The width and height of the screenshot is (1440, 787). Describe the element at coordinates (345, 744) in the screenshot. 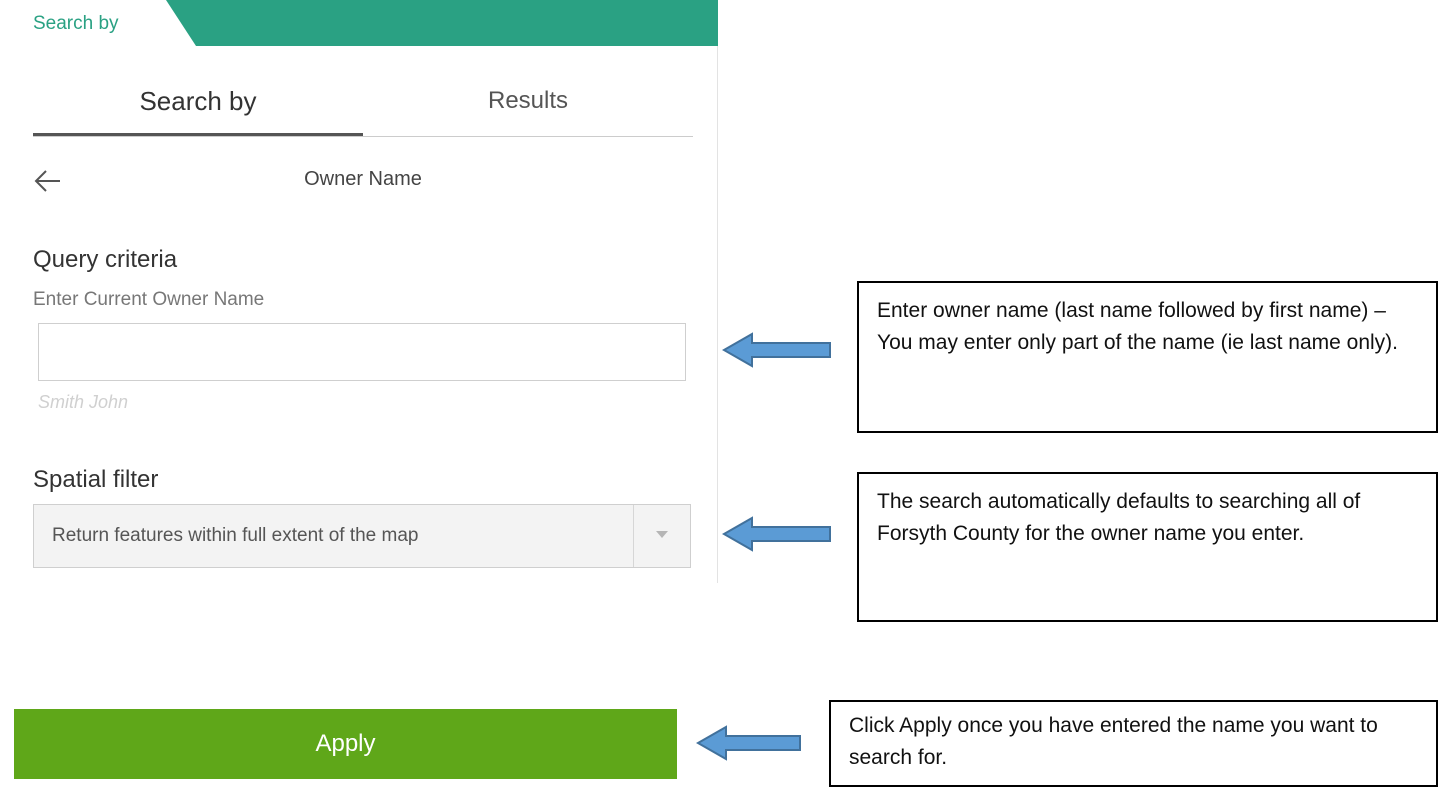

I see `apply-button: Apply` at that location.